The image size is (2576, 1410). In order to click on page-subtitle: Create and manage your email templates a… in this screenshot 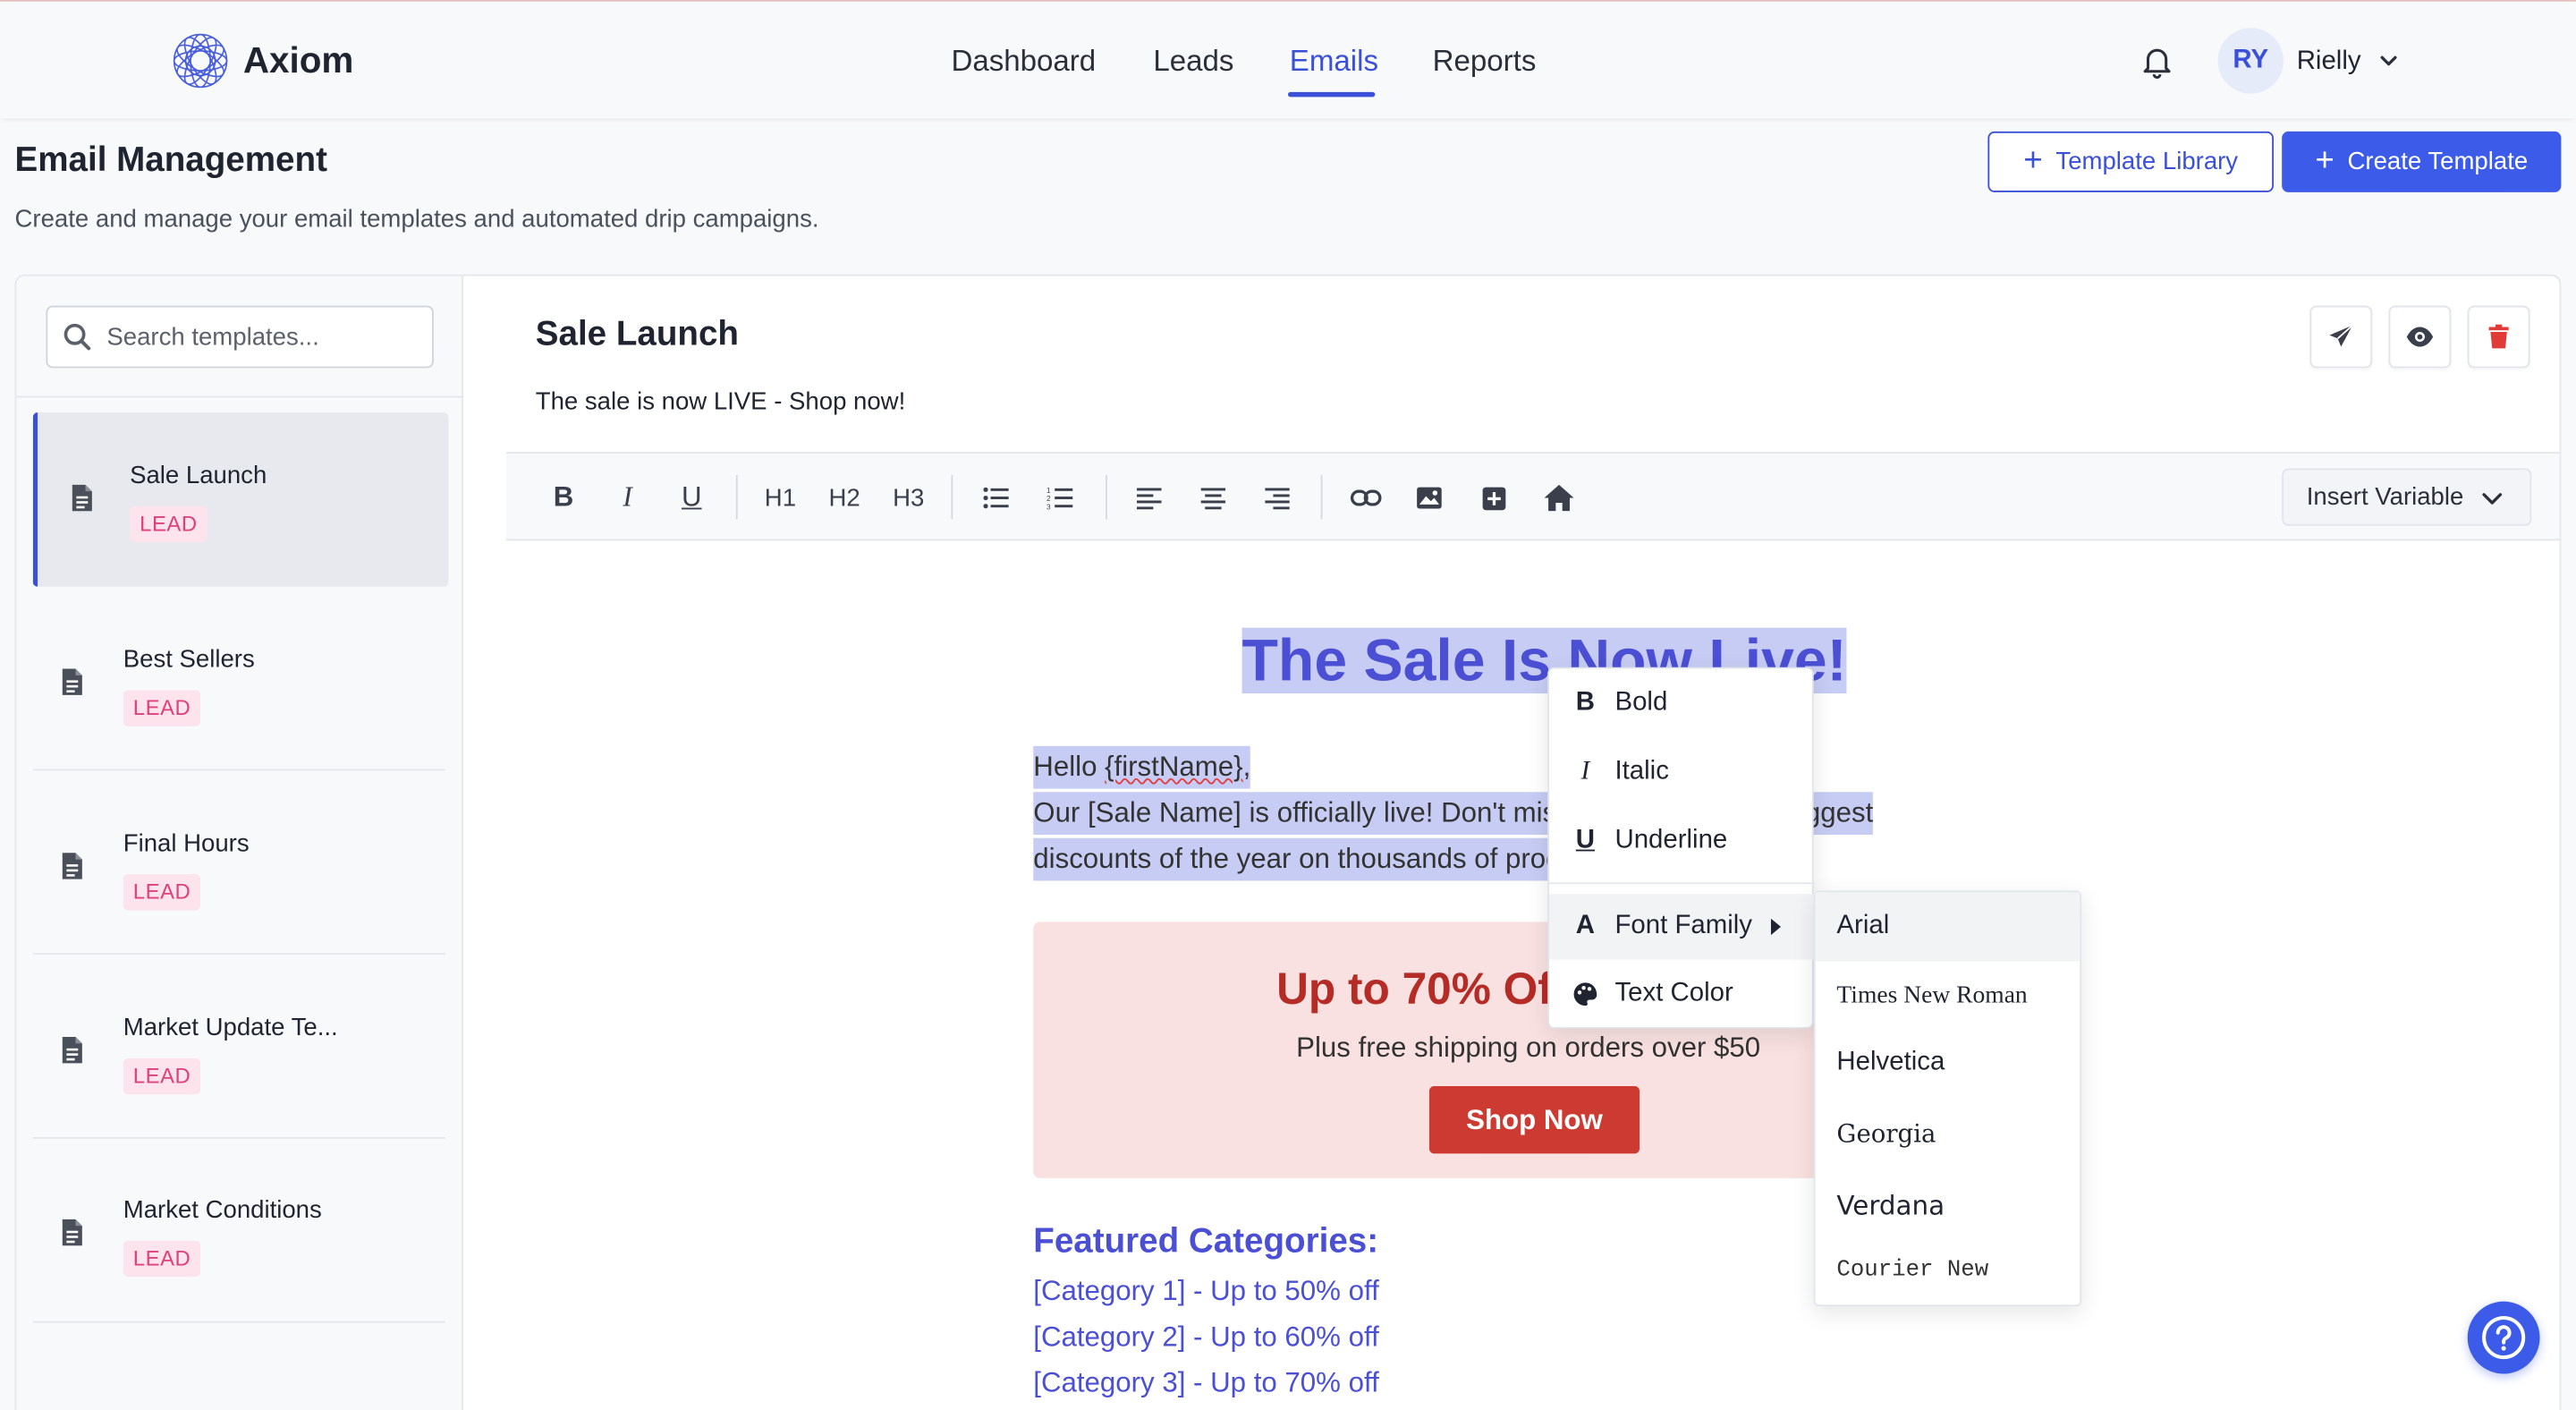, I will do `click(416, 220)`.